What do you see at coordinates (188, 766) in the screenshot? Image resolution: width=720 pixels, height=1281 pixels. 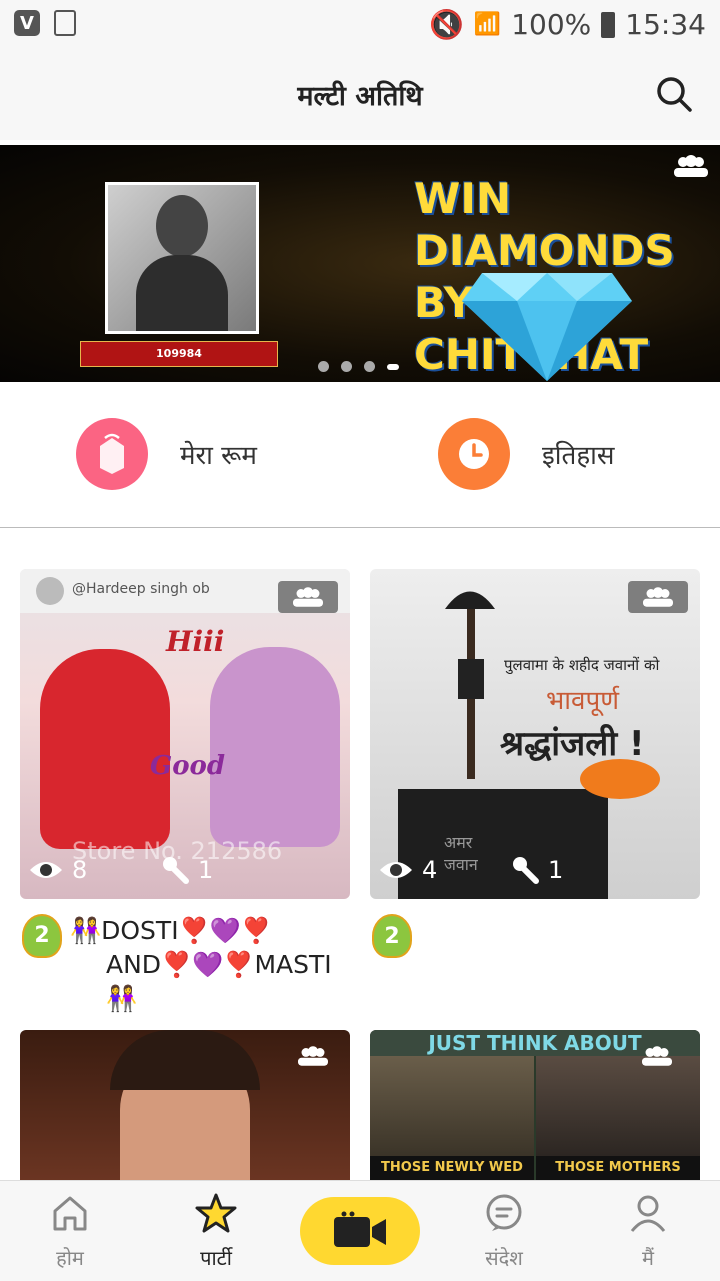 I see `poster-caption: Good` at bounding box center [188, 766].